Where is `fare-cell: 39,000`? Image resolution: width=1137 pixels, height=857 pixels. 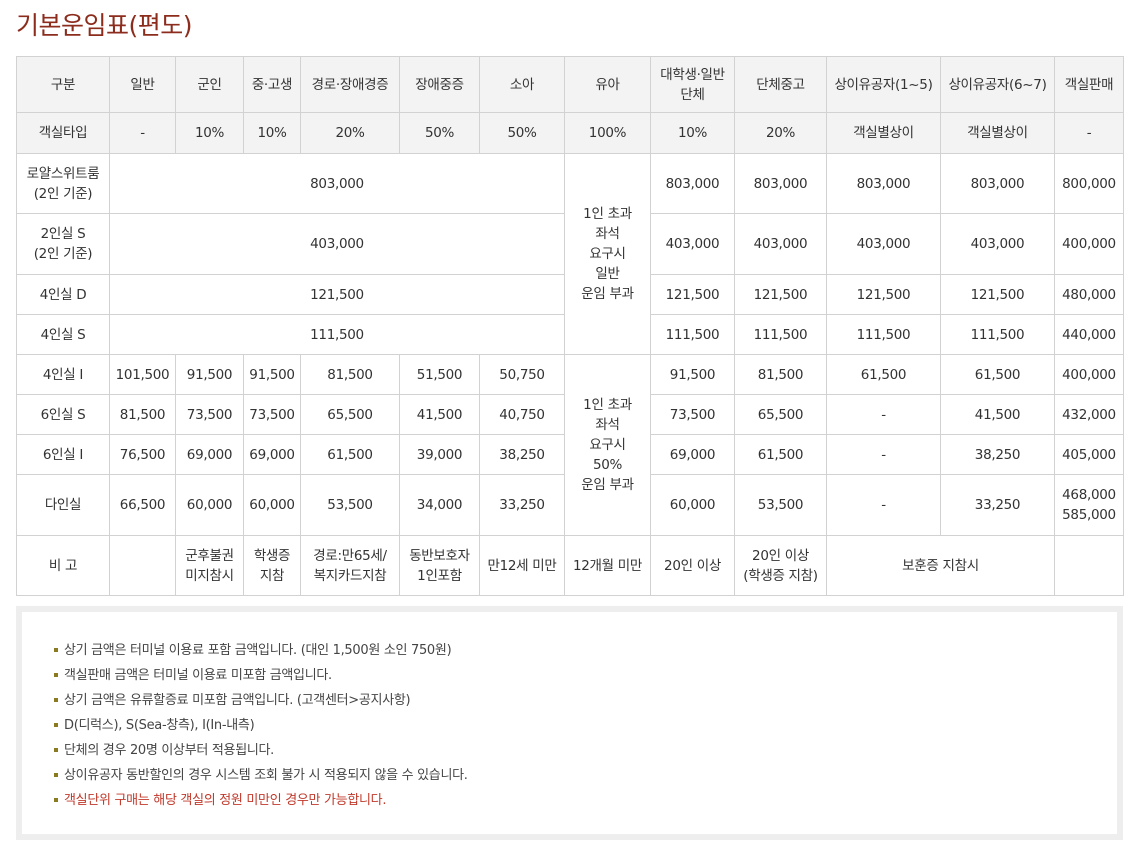 fare-cell: 39,000 is located at coordinates (439, 454).